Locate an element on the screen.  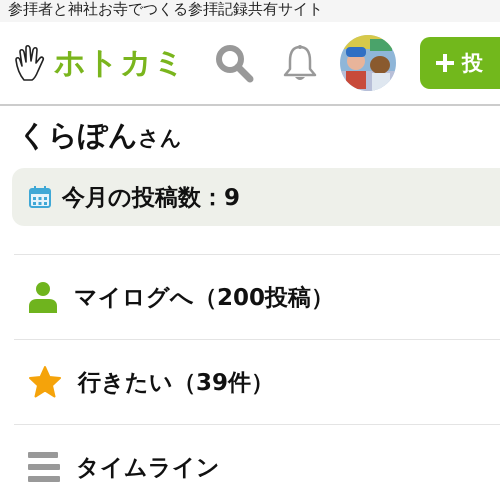
person-icon is located at coordinates (43, 297).